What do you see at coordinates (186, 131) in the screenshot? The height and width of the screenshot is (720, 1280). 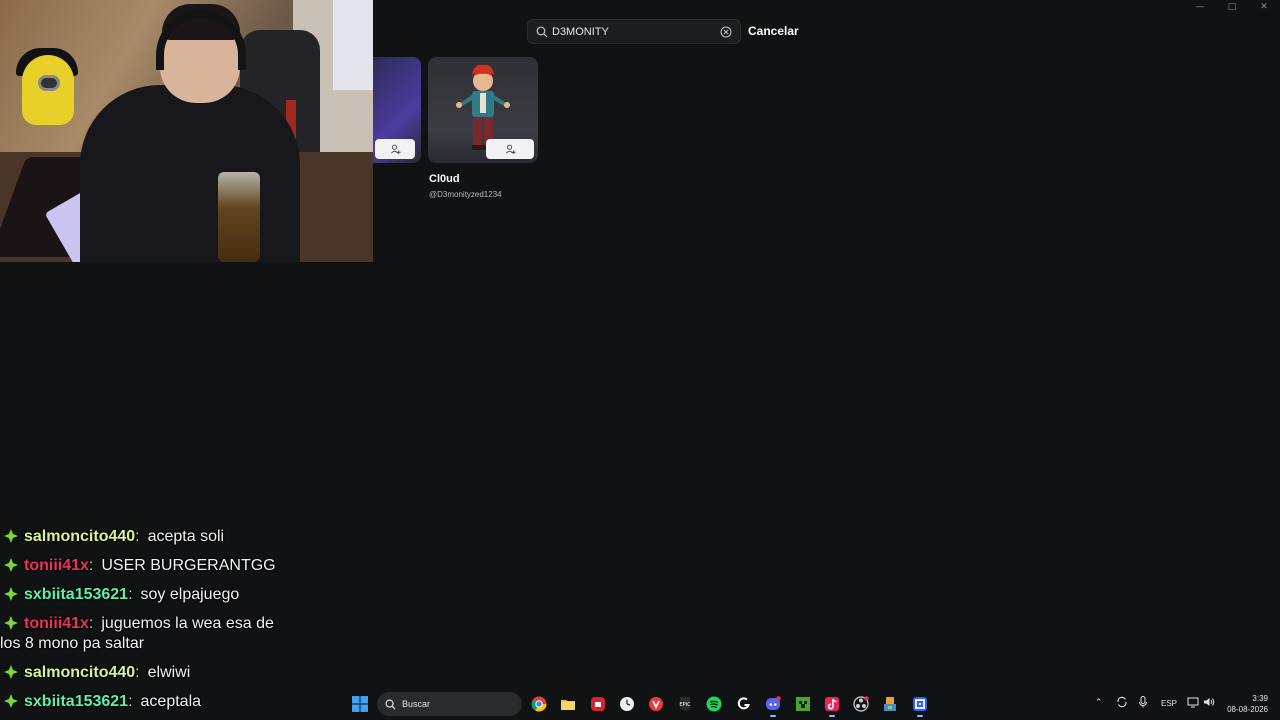 I see `webcam-overlay` at bounding box center [186, 131].